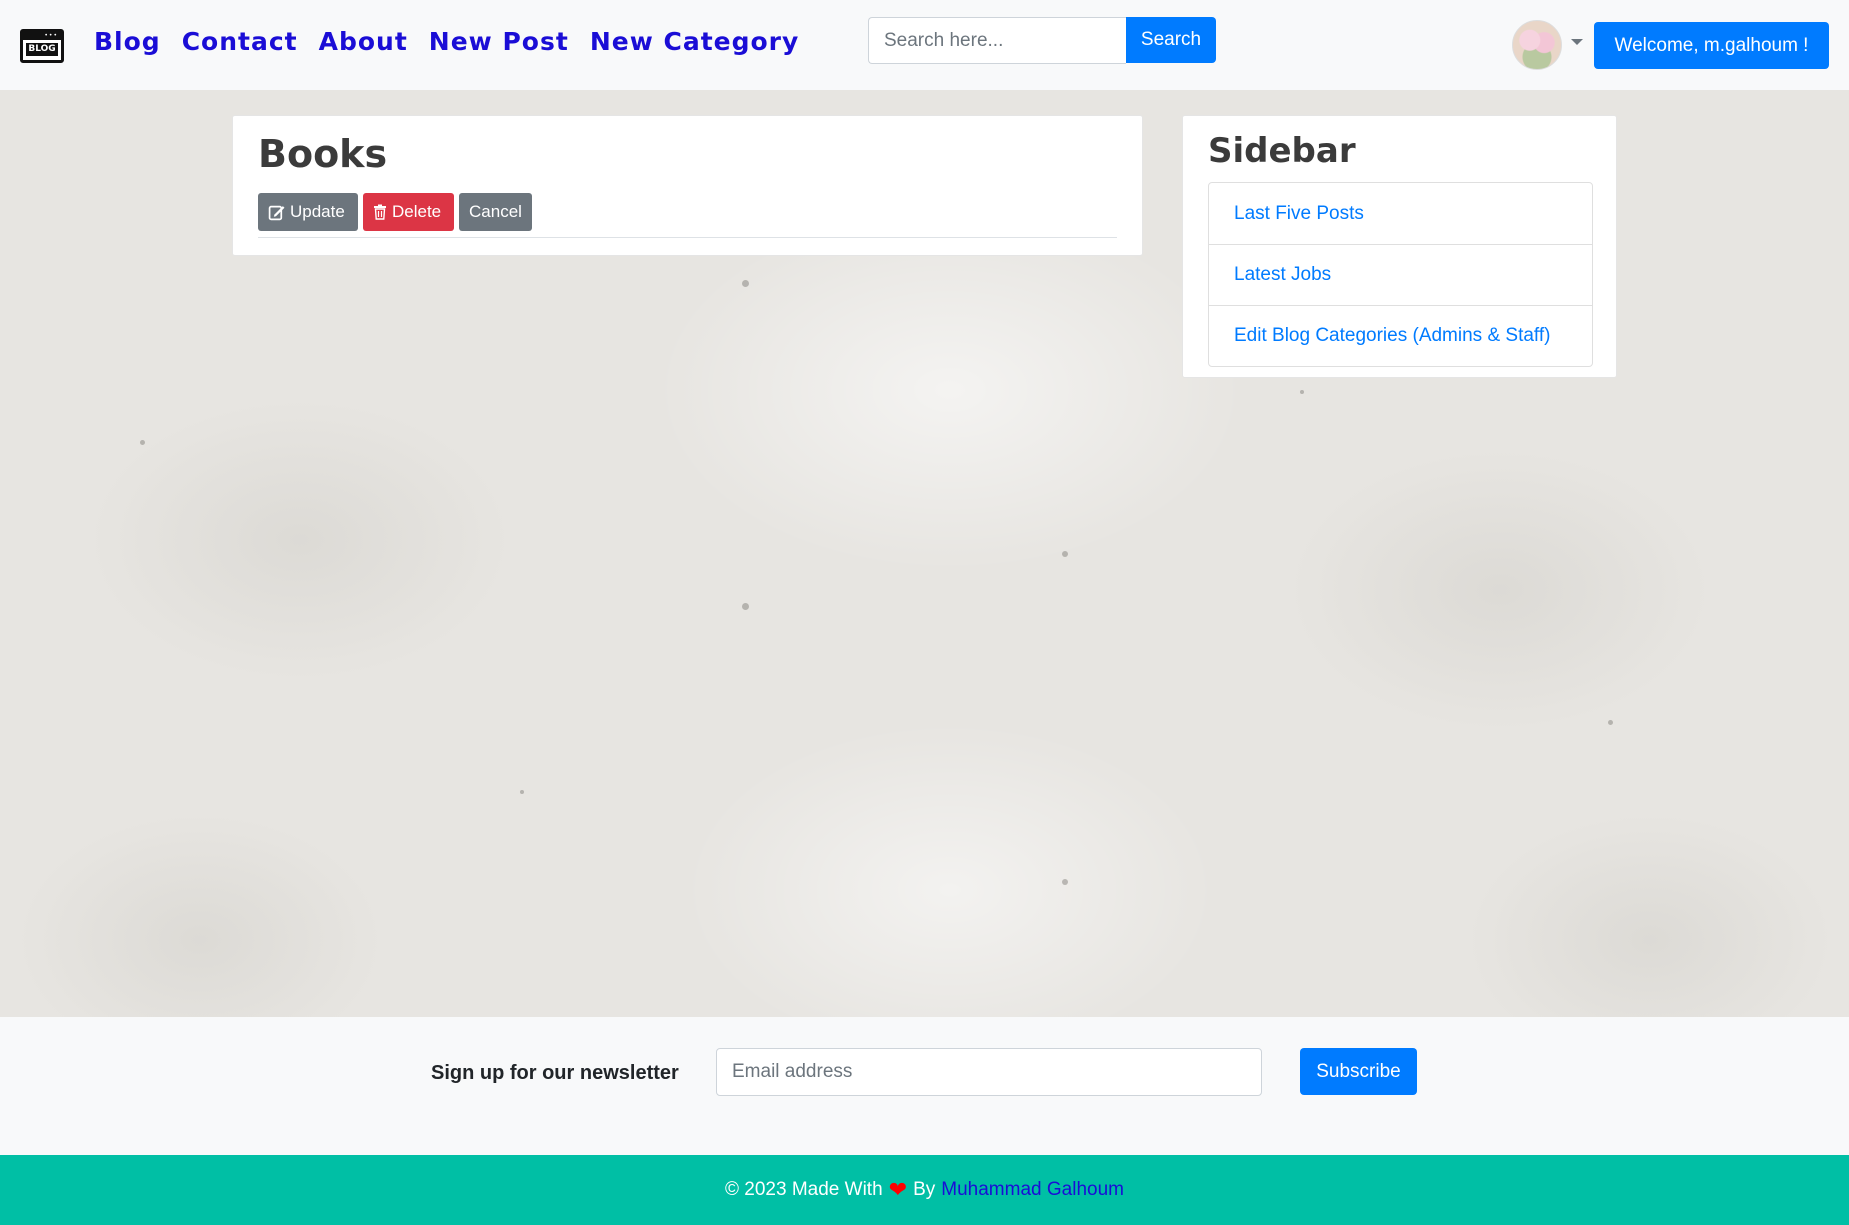 Image resolution: width=1849 pixels, height=1225 pixels. What do you see at coordinates (1282, 275) in the screenshot?
I see `sidebar-link-latest-jobs: Latest Jobs` at bounding box center [1282, 275].